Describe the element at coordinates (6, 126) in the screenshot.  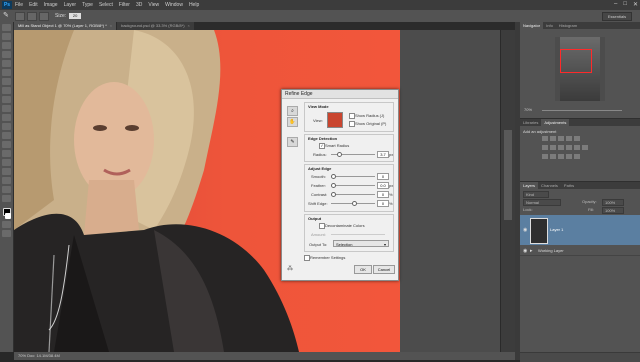
I see `gradient-tool-icon` at that location.